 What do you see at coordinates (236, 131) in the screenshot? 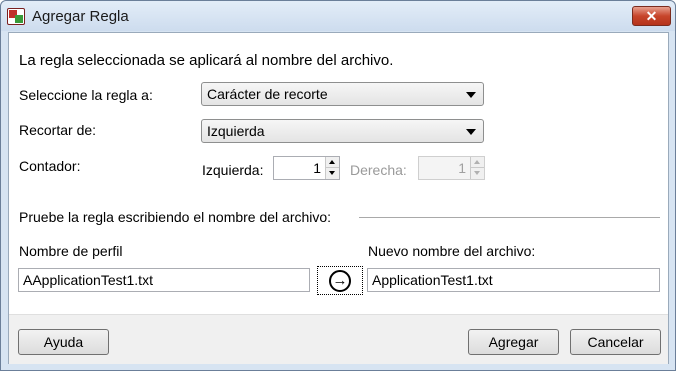
I see `trim-from-value: Izquierda` at bounding box center [236, 131].